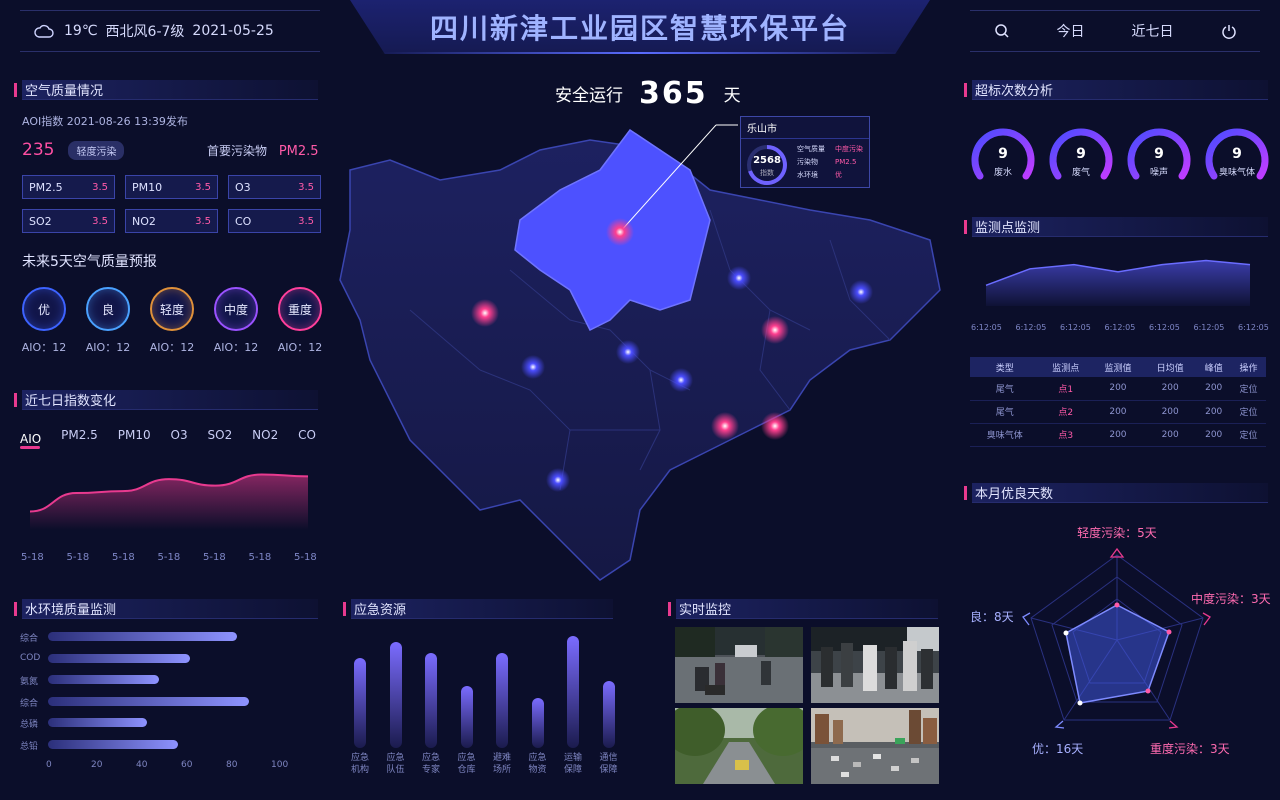 Image resolution: width=1280 pixels, height=800 pixels. I want to click on pollutant-item: PM2.5 3.5, so click(68, 187).